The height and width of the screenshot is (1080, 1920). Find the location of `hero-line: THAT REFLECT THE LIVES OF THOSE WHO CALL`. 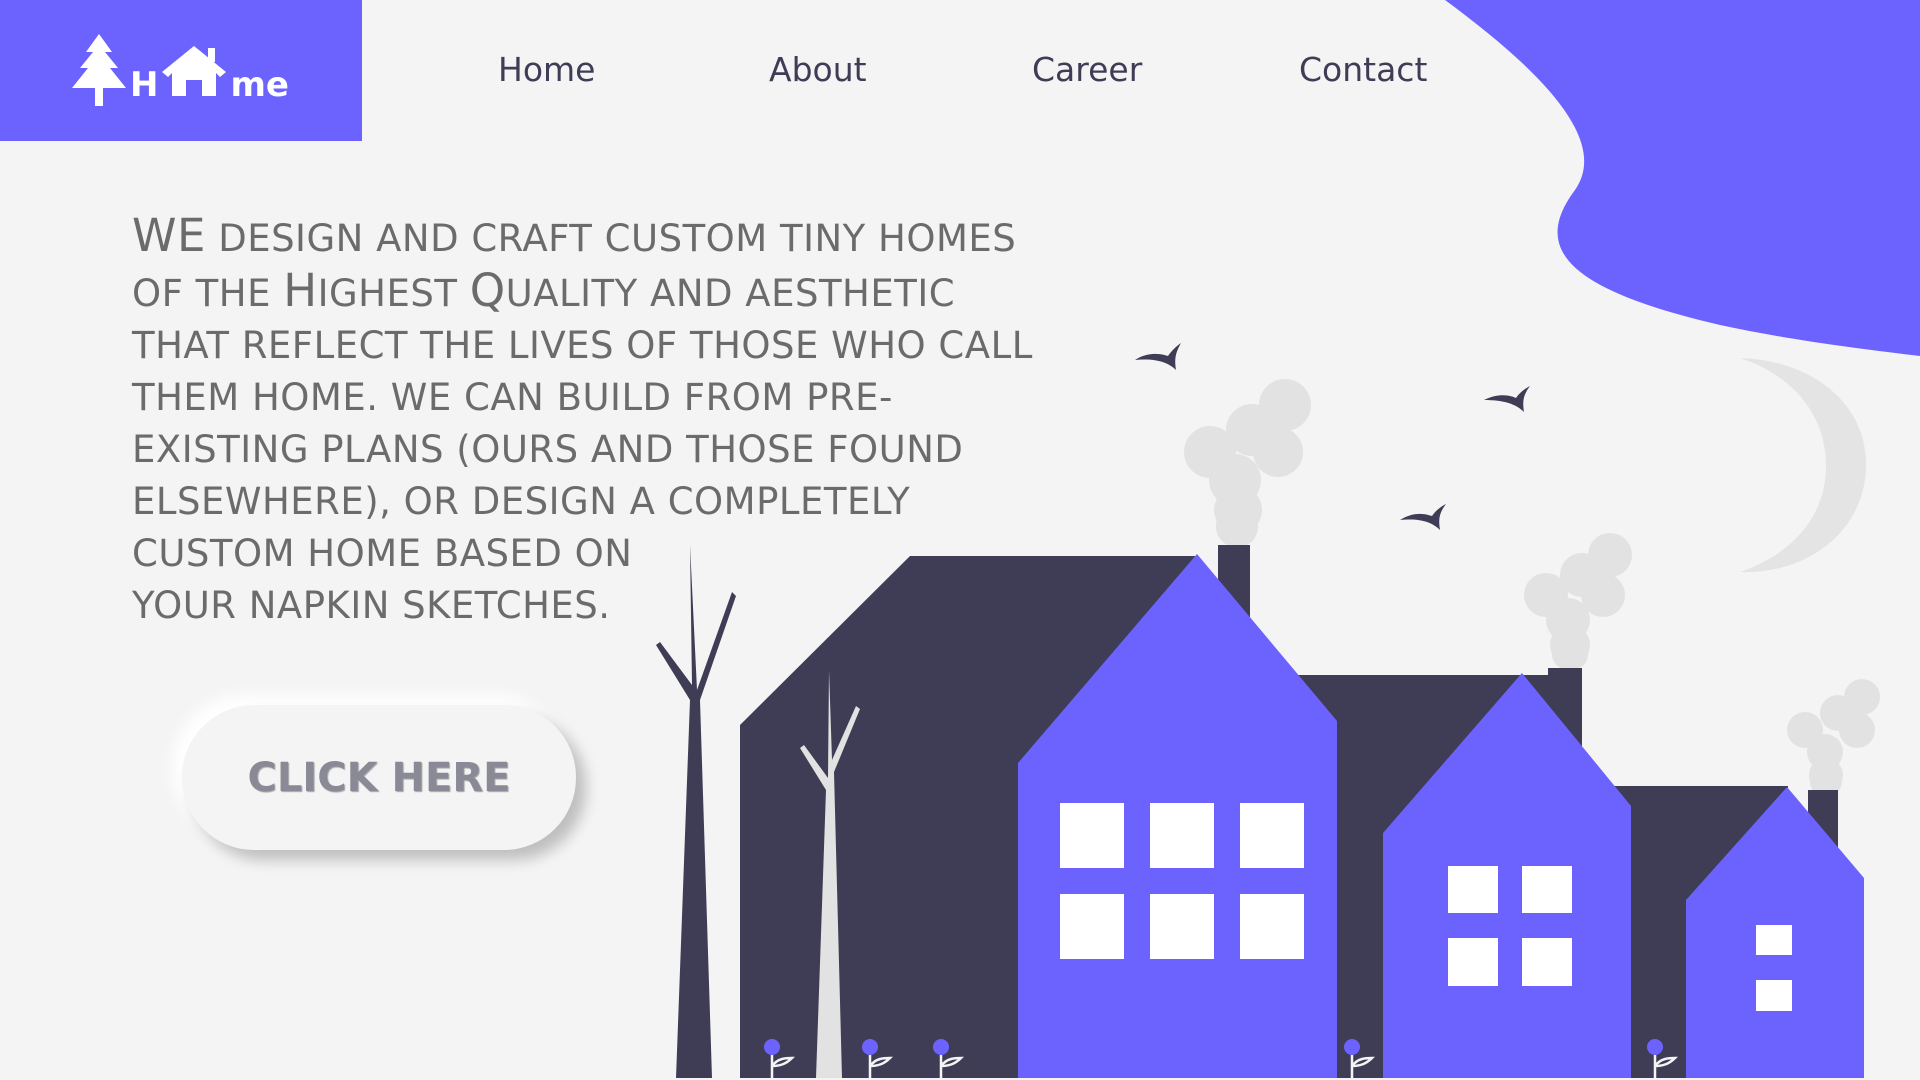

hero-line: THAT REFLECT THE LIVES OF THOSE WHO CALL is located at coordinates (582, 345).